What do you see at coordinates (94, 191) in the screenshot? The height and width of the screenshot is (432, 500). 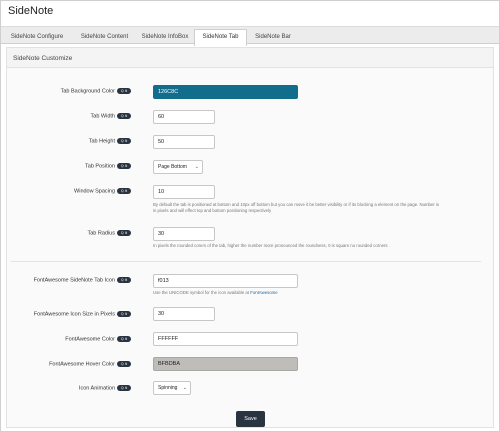 I see `label-text: Window Spacing` at bounding box center [94, 191].